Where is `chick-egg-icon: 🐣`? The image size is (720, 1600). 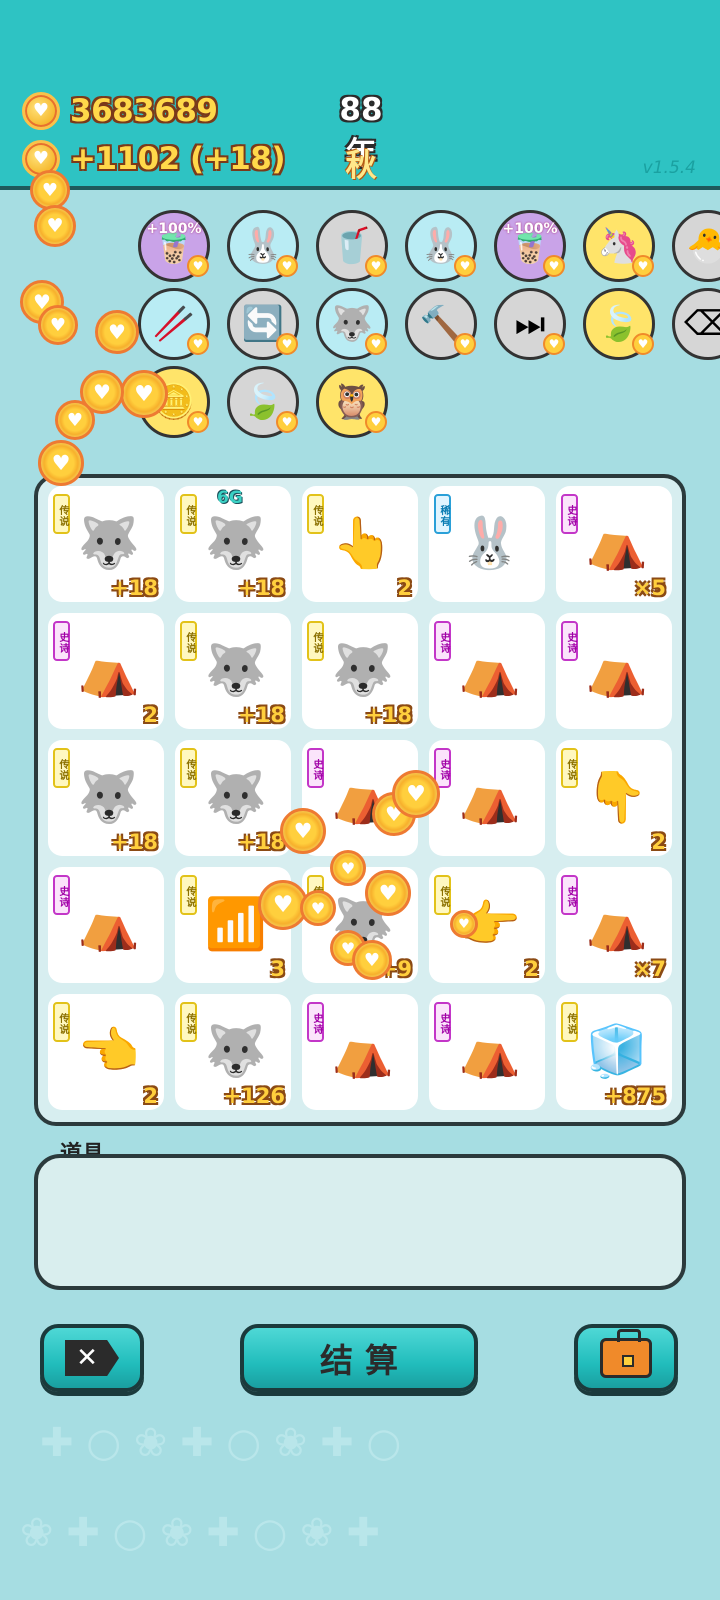 chick-egg-icon: 🐣 is located at coordinates (703, 246).